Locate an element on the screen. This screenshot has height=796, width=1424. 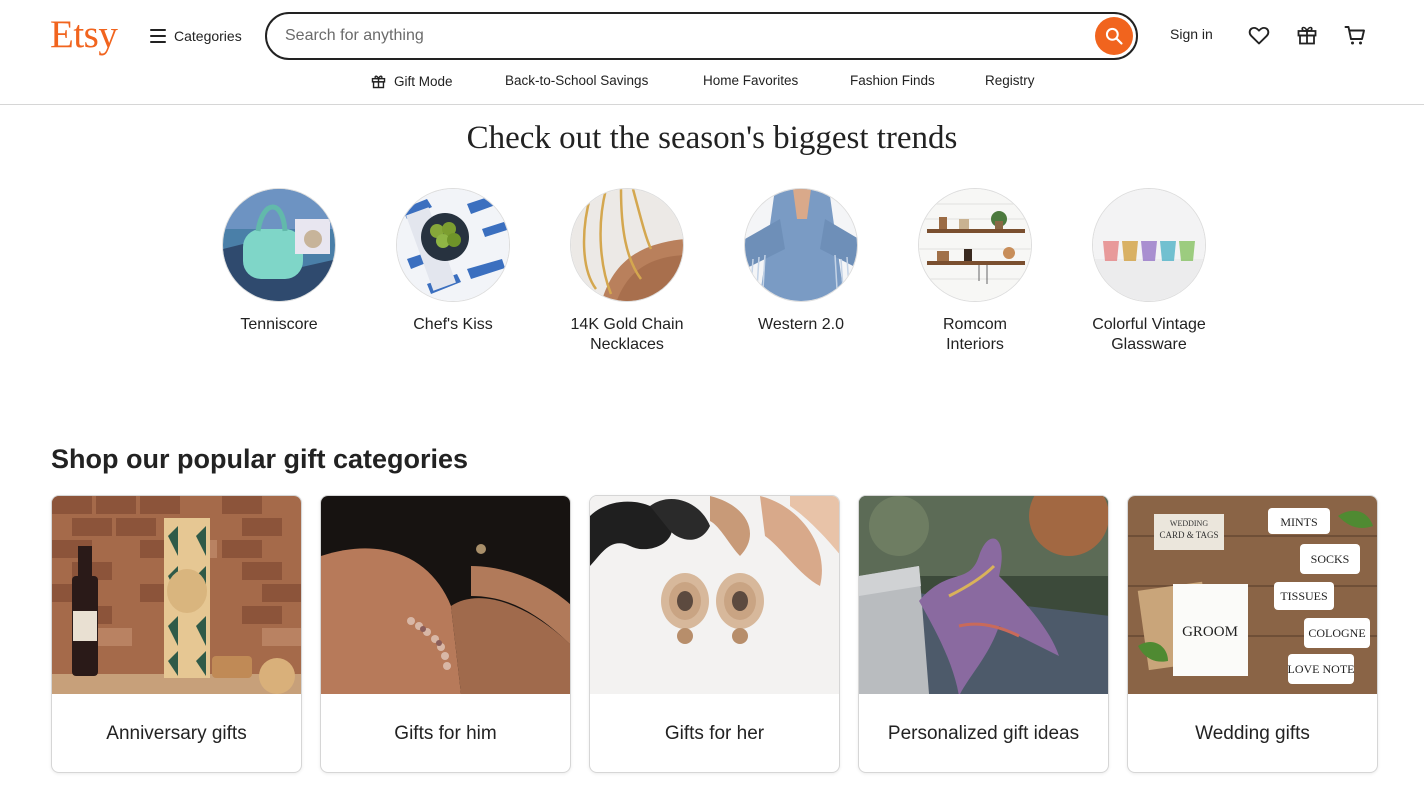
subnav-label: Fashion Finds is located at coordinates (892, 80).